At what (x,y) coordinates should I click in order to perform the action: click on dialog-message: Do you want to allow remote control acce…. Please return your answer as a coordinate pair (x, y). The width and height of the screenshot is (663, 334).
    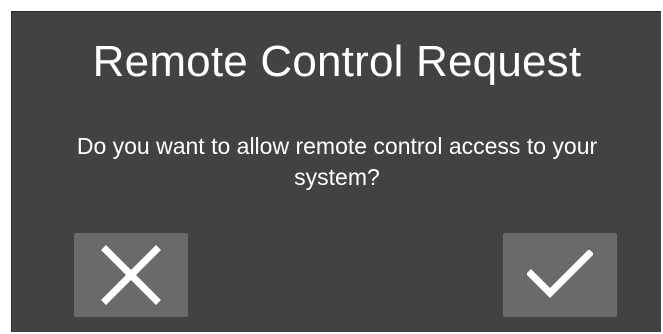
    Looking at the image, I should click on (337, 161).